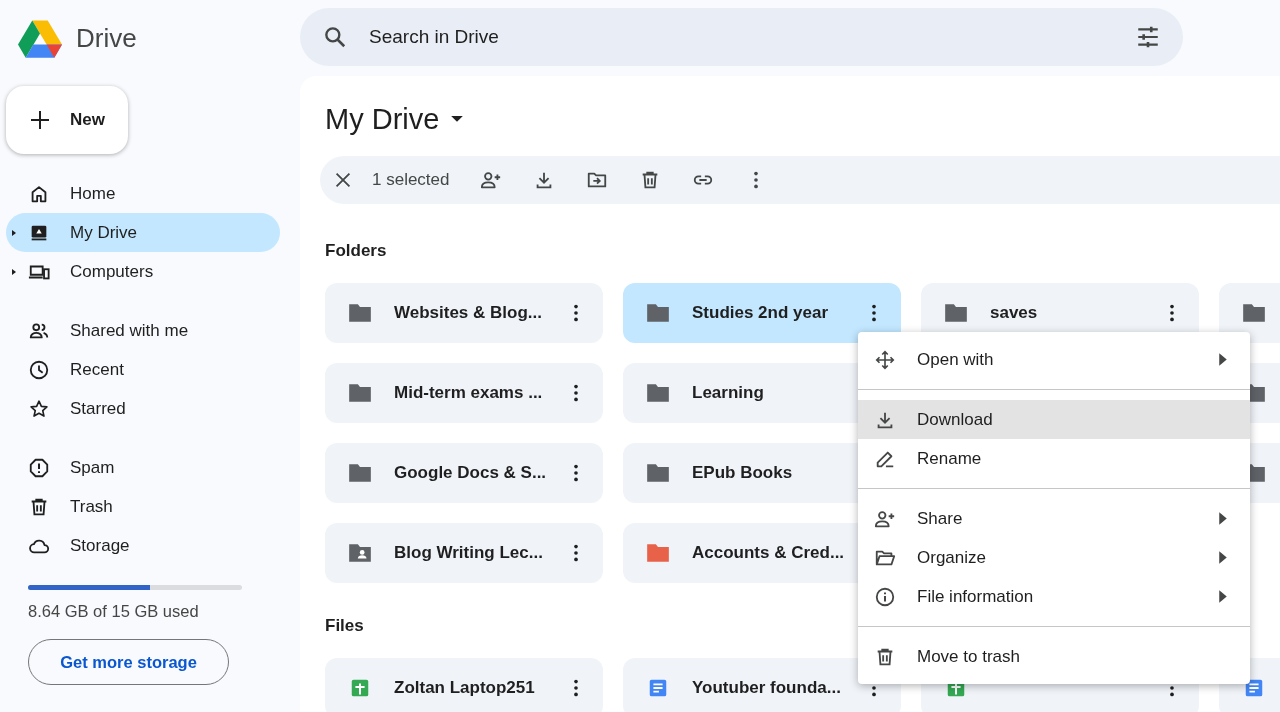  I want to click on page-title: My Drive, so click(394, 119).